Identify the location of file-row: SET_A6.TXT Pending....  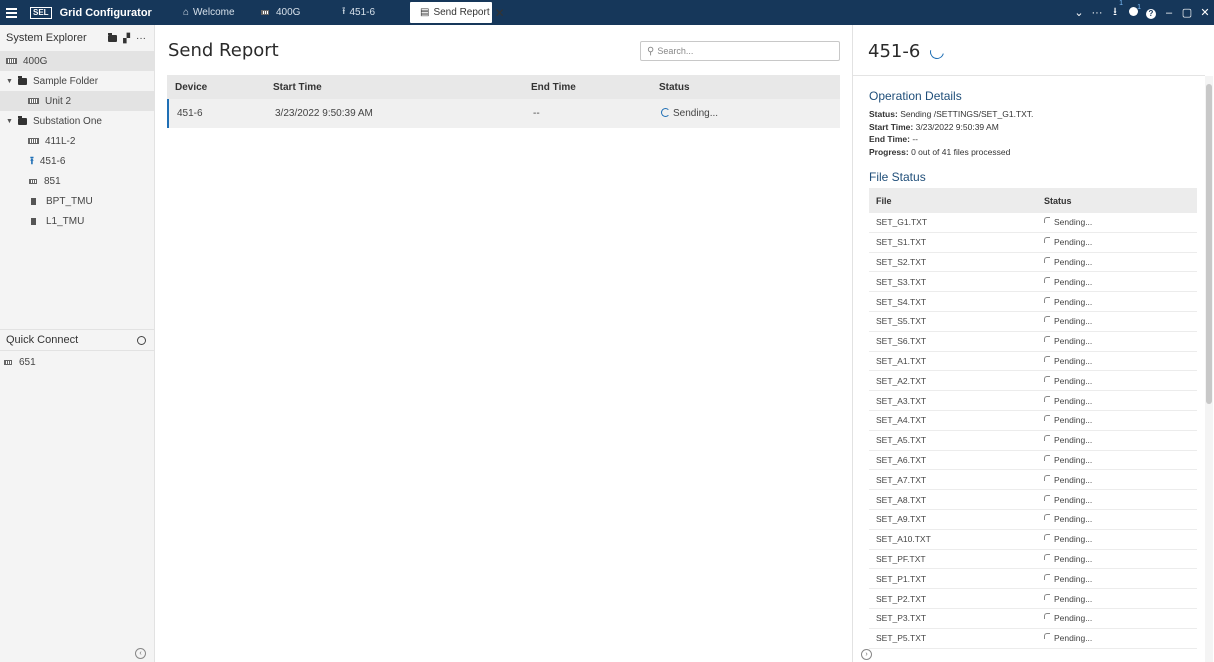
(1033, 461).